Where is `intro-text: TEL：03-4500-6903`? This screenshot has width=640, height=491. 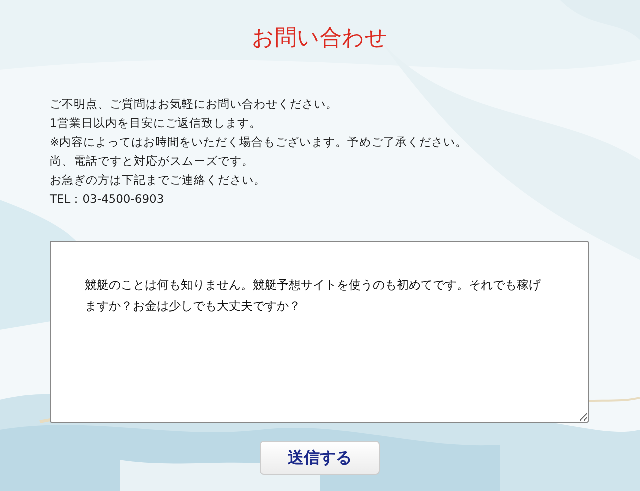
intro-text: TEL：03-4500-6903 is located at coordinates (108, 199).